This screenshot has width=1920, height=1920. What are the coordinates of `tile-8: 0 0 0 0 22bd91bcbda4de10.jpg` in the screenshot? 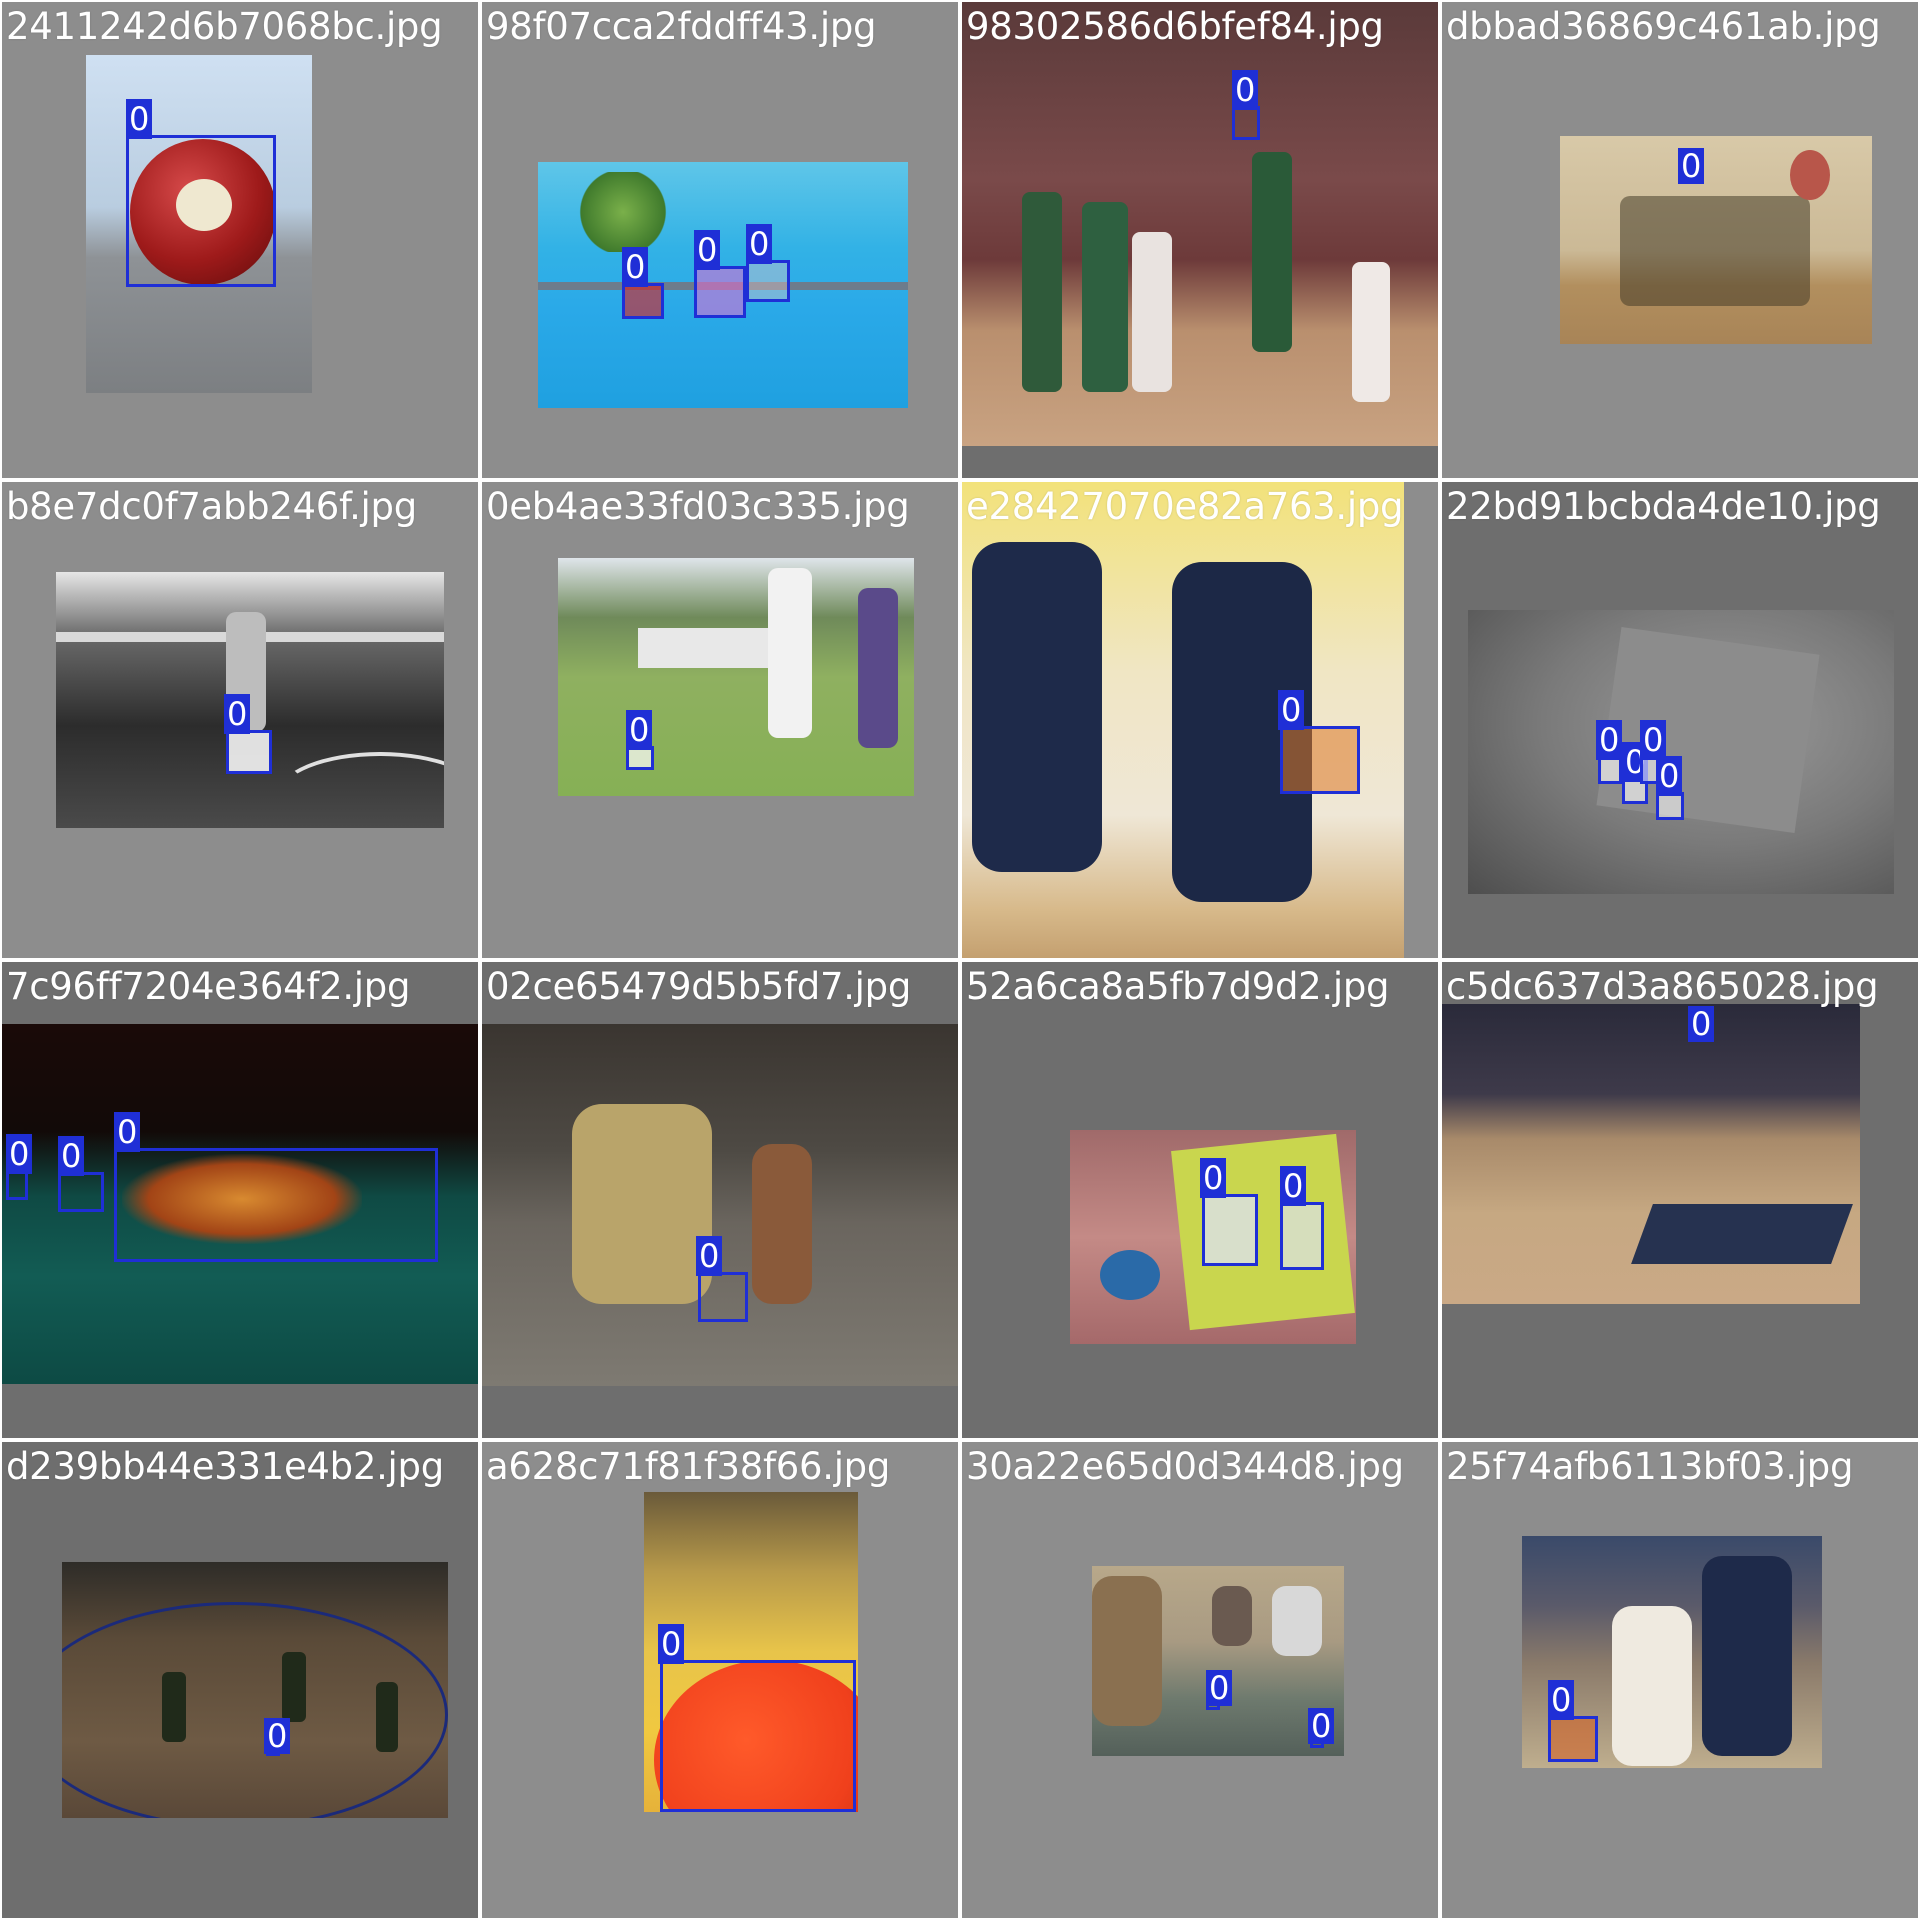 It's located at (1680, 720).